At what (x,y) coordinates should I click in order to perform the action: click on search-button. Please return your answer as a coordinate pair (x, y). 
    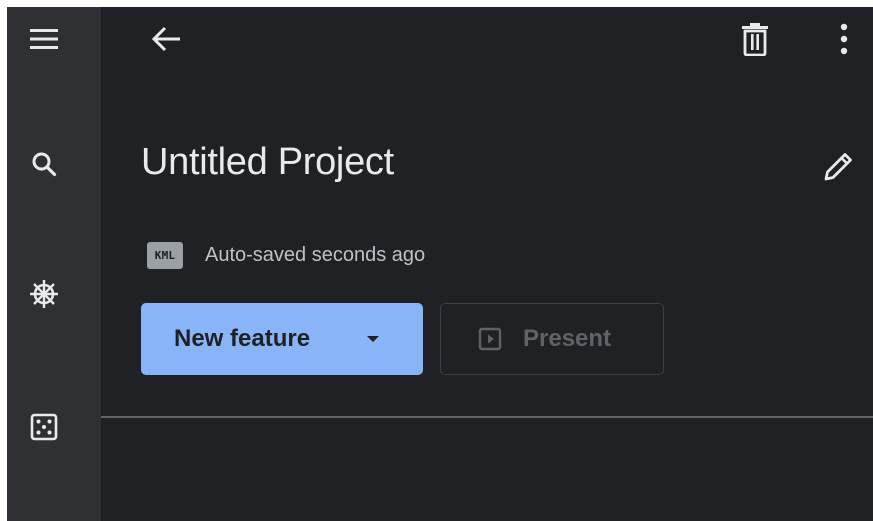
    Looking at the image, I should click on (44, 164).